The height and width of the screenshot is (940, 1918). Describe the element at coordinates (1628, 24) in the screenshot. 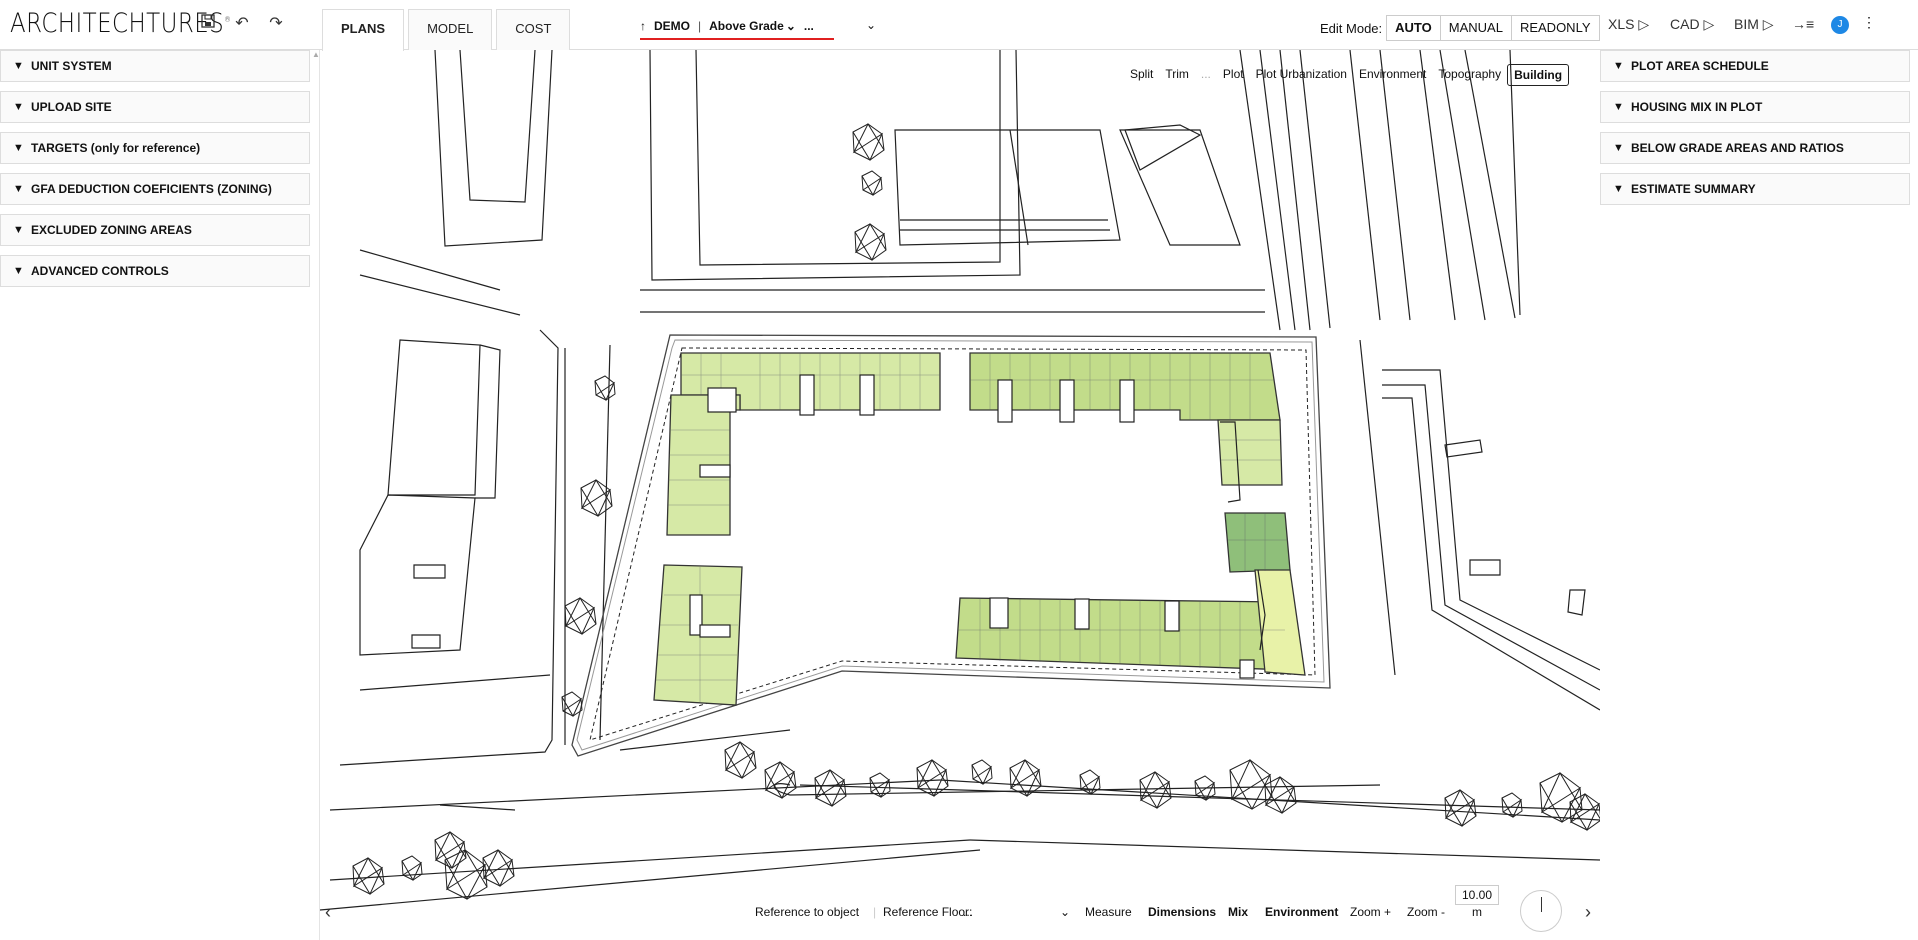

I see `export-xls-button: XLS ▷` at that location.